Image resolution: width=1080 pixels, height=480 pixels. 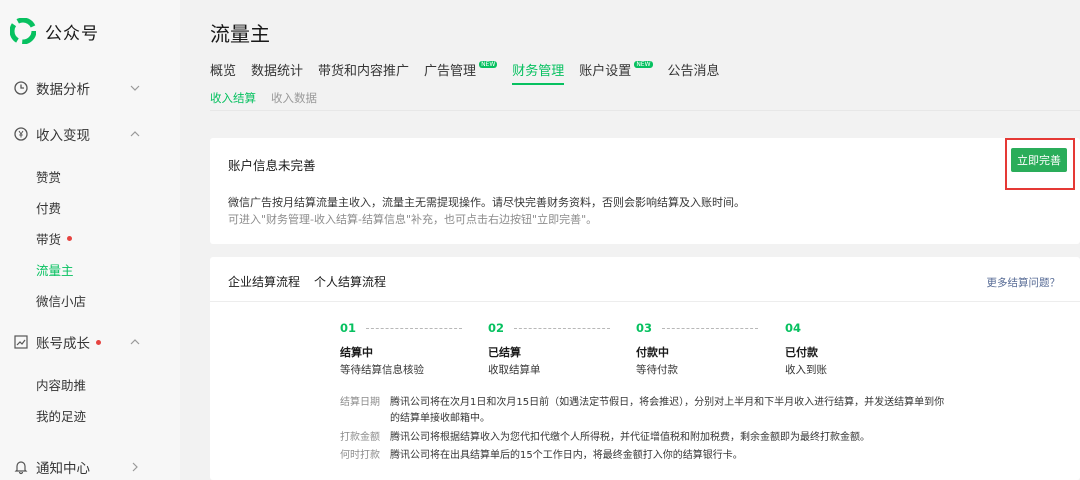 I want to click on complete-now-button: 立即完善, so click(x=1039, y=160).